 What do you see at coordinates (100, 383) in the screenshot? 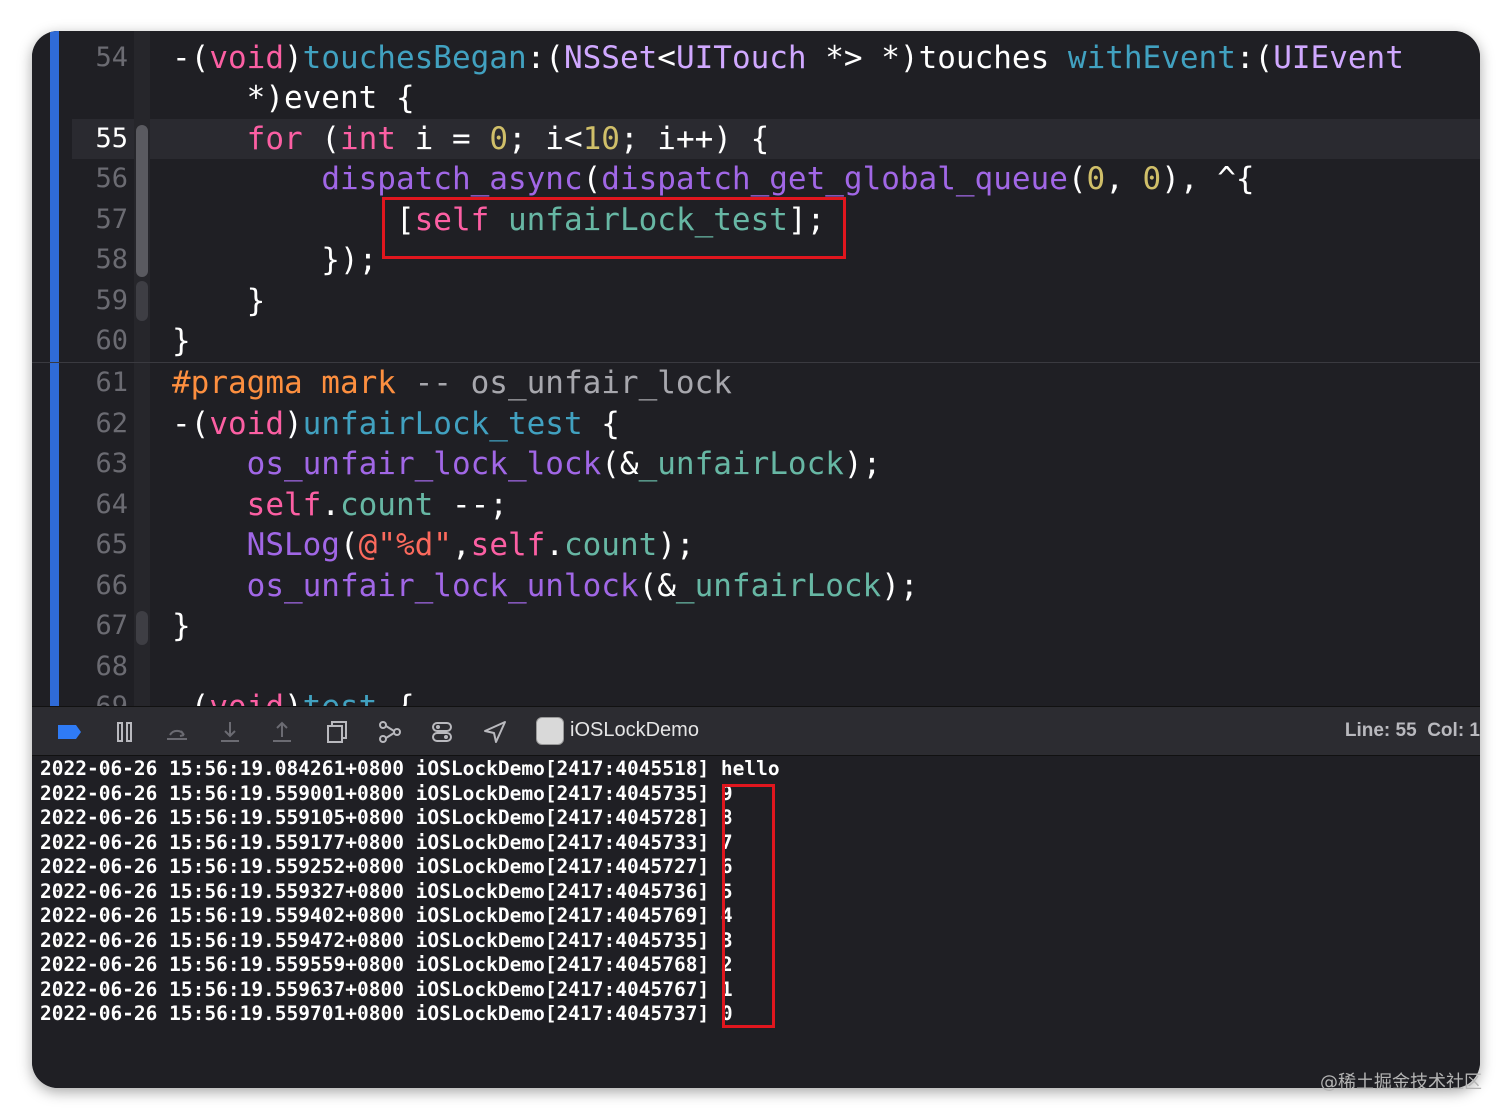
I see `line-number: 61` at bounding box center [100, 383].